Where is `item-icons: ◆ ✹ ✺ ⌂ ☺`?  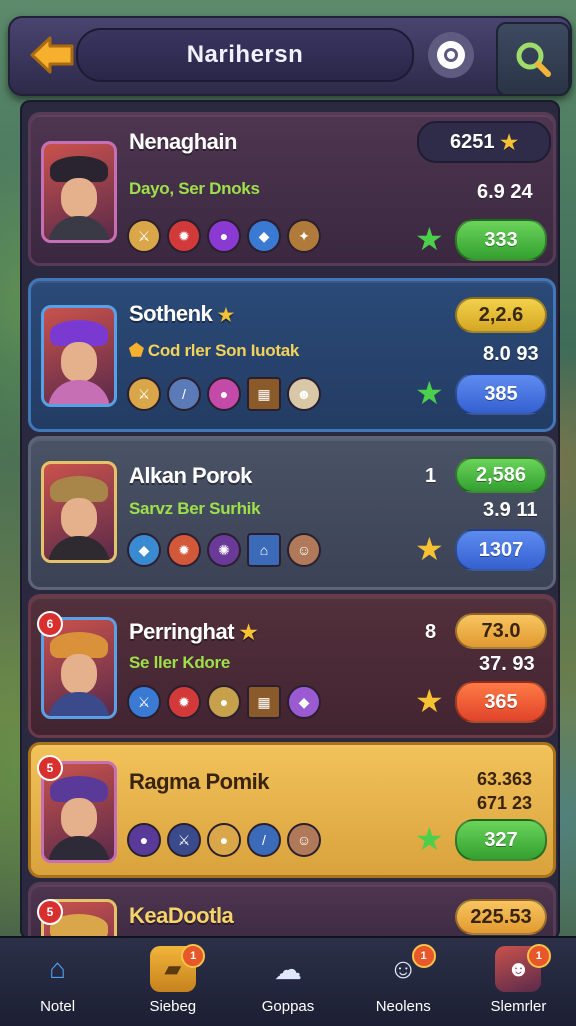
item-icons: ◆ ✹ ✺ ⌂ ☺ is located at coordinates (224, 550).